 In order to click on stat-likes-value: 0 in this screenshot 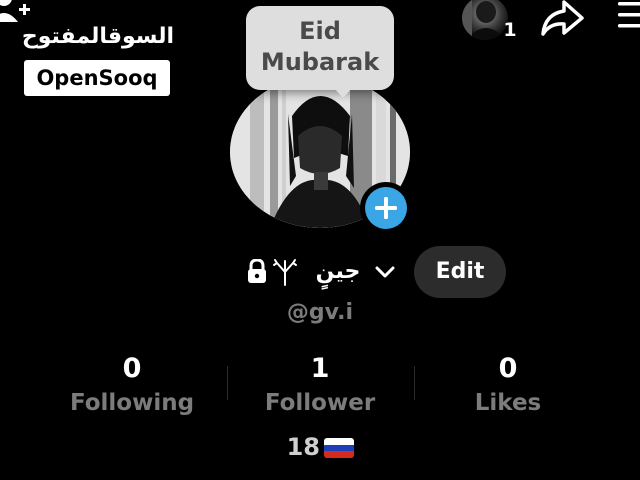, I will do `click(508, 368)`.